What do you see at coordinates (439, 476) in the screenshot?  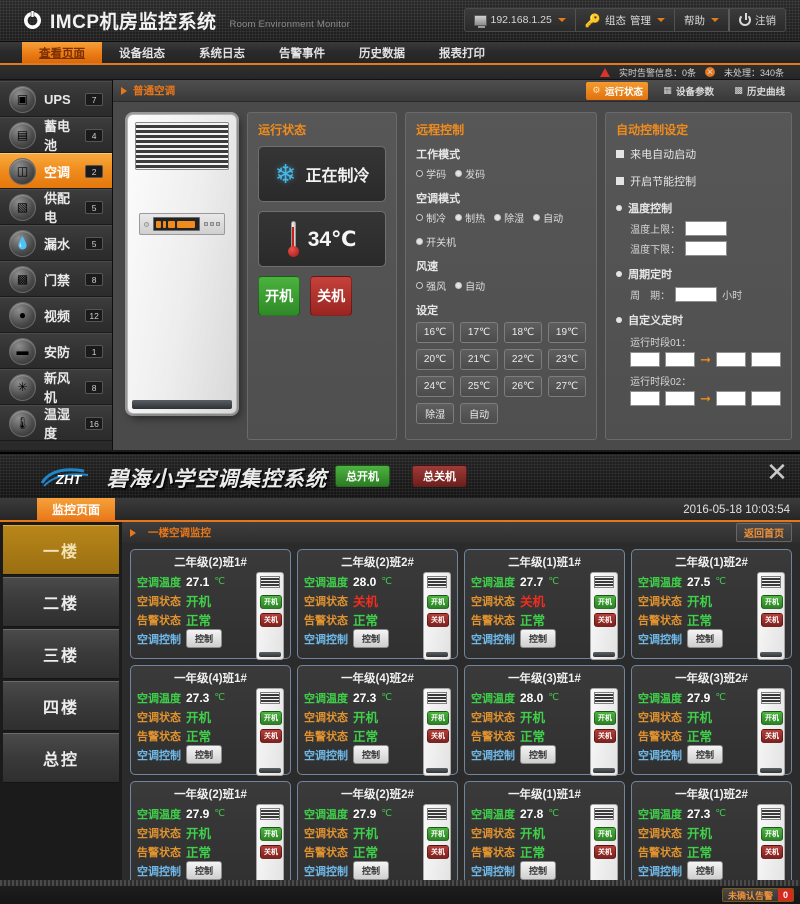 I see `master-power-off-button: 总关机` at bounding box center [439, 476].